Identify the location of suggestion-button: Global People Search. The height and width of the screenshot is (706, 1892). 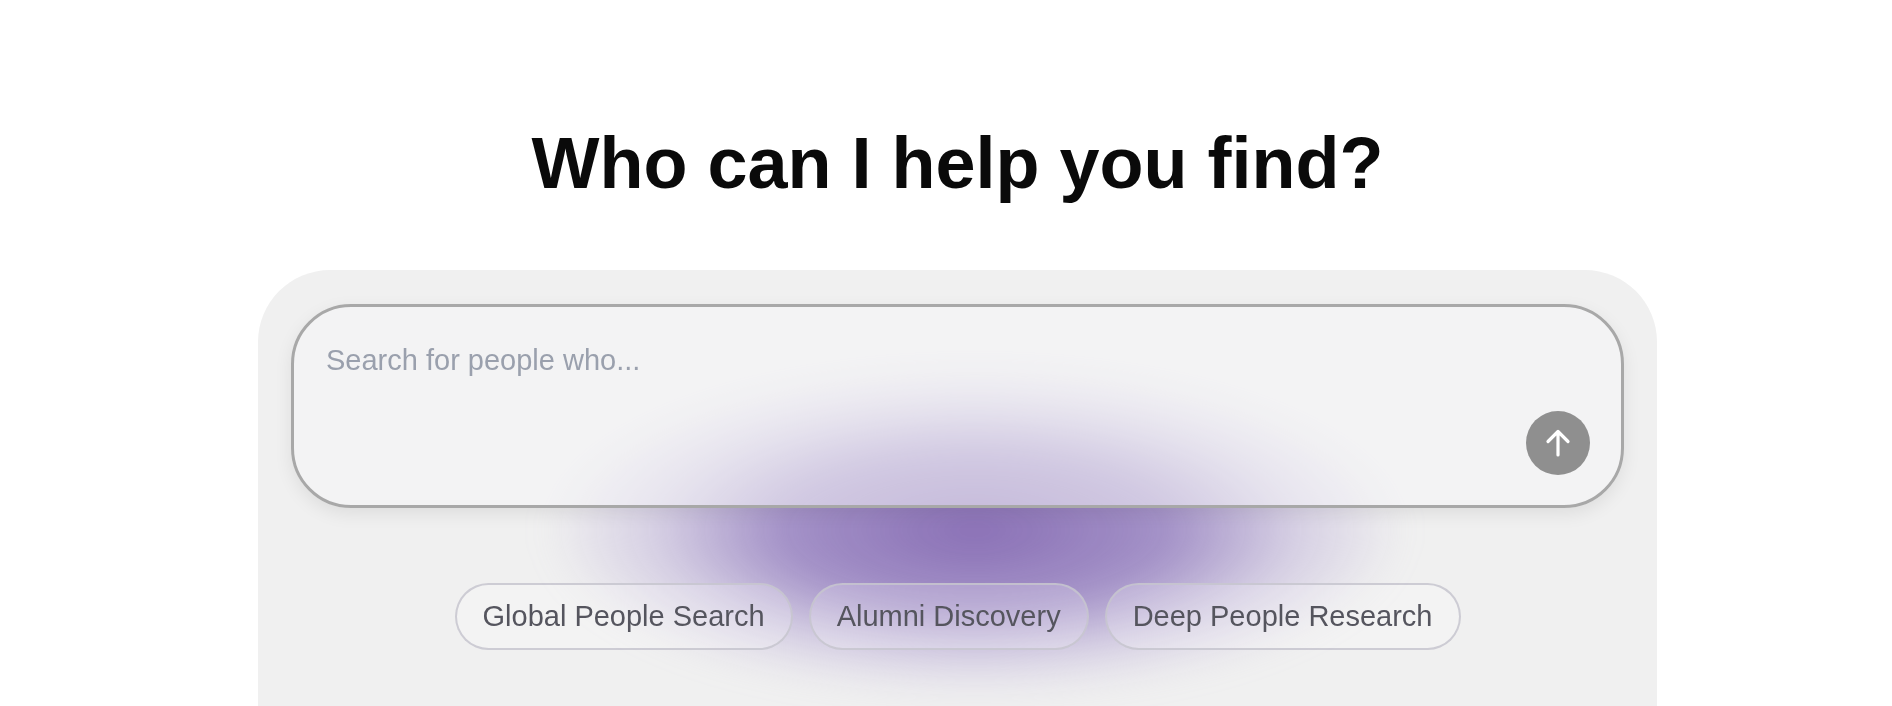
(623, 617).